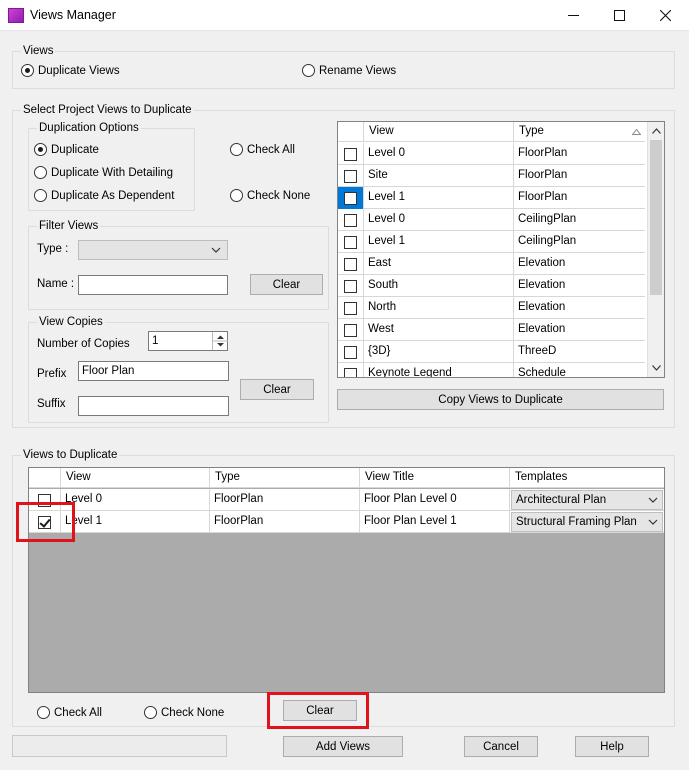 The height and width of the screenshot is (770, 689). I want to click on select-views-group-title: Select Project Views to Duplicate, so click(107, 110).